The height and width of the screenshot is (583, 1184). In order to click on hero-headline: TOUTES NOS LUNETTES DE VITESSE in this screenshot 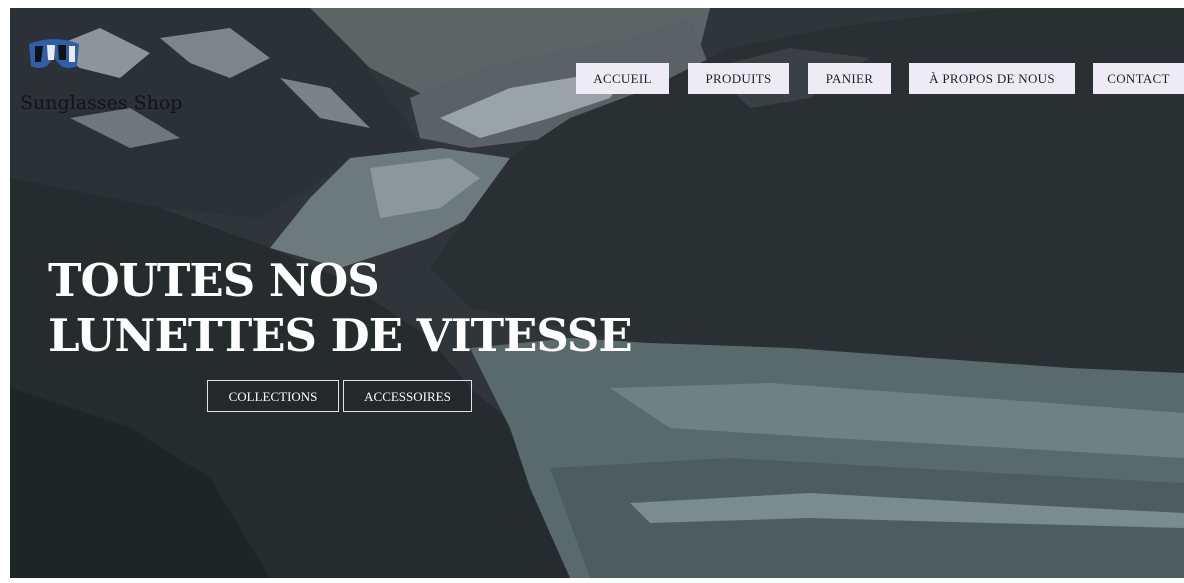, I will do `click(340, 308)`.